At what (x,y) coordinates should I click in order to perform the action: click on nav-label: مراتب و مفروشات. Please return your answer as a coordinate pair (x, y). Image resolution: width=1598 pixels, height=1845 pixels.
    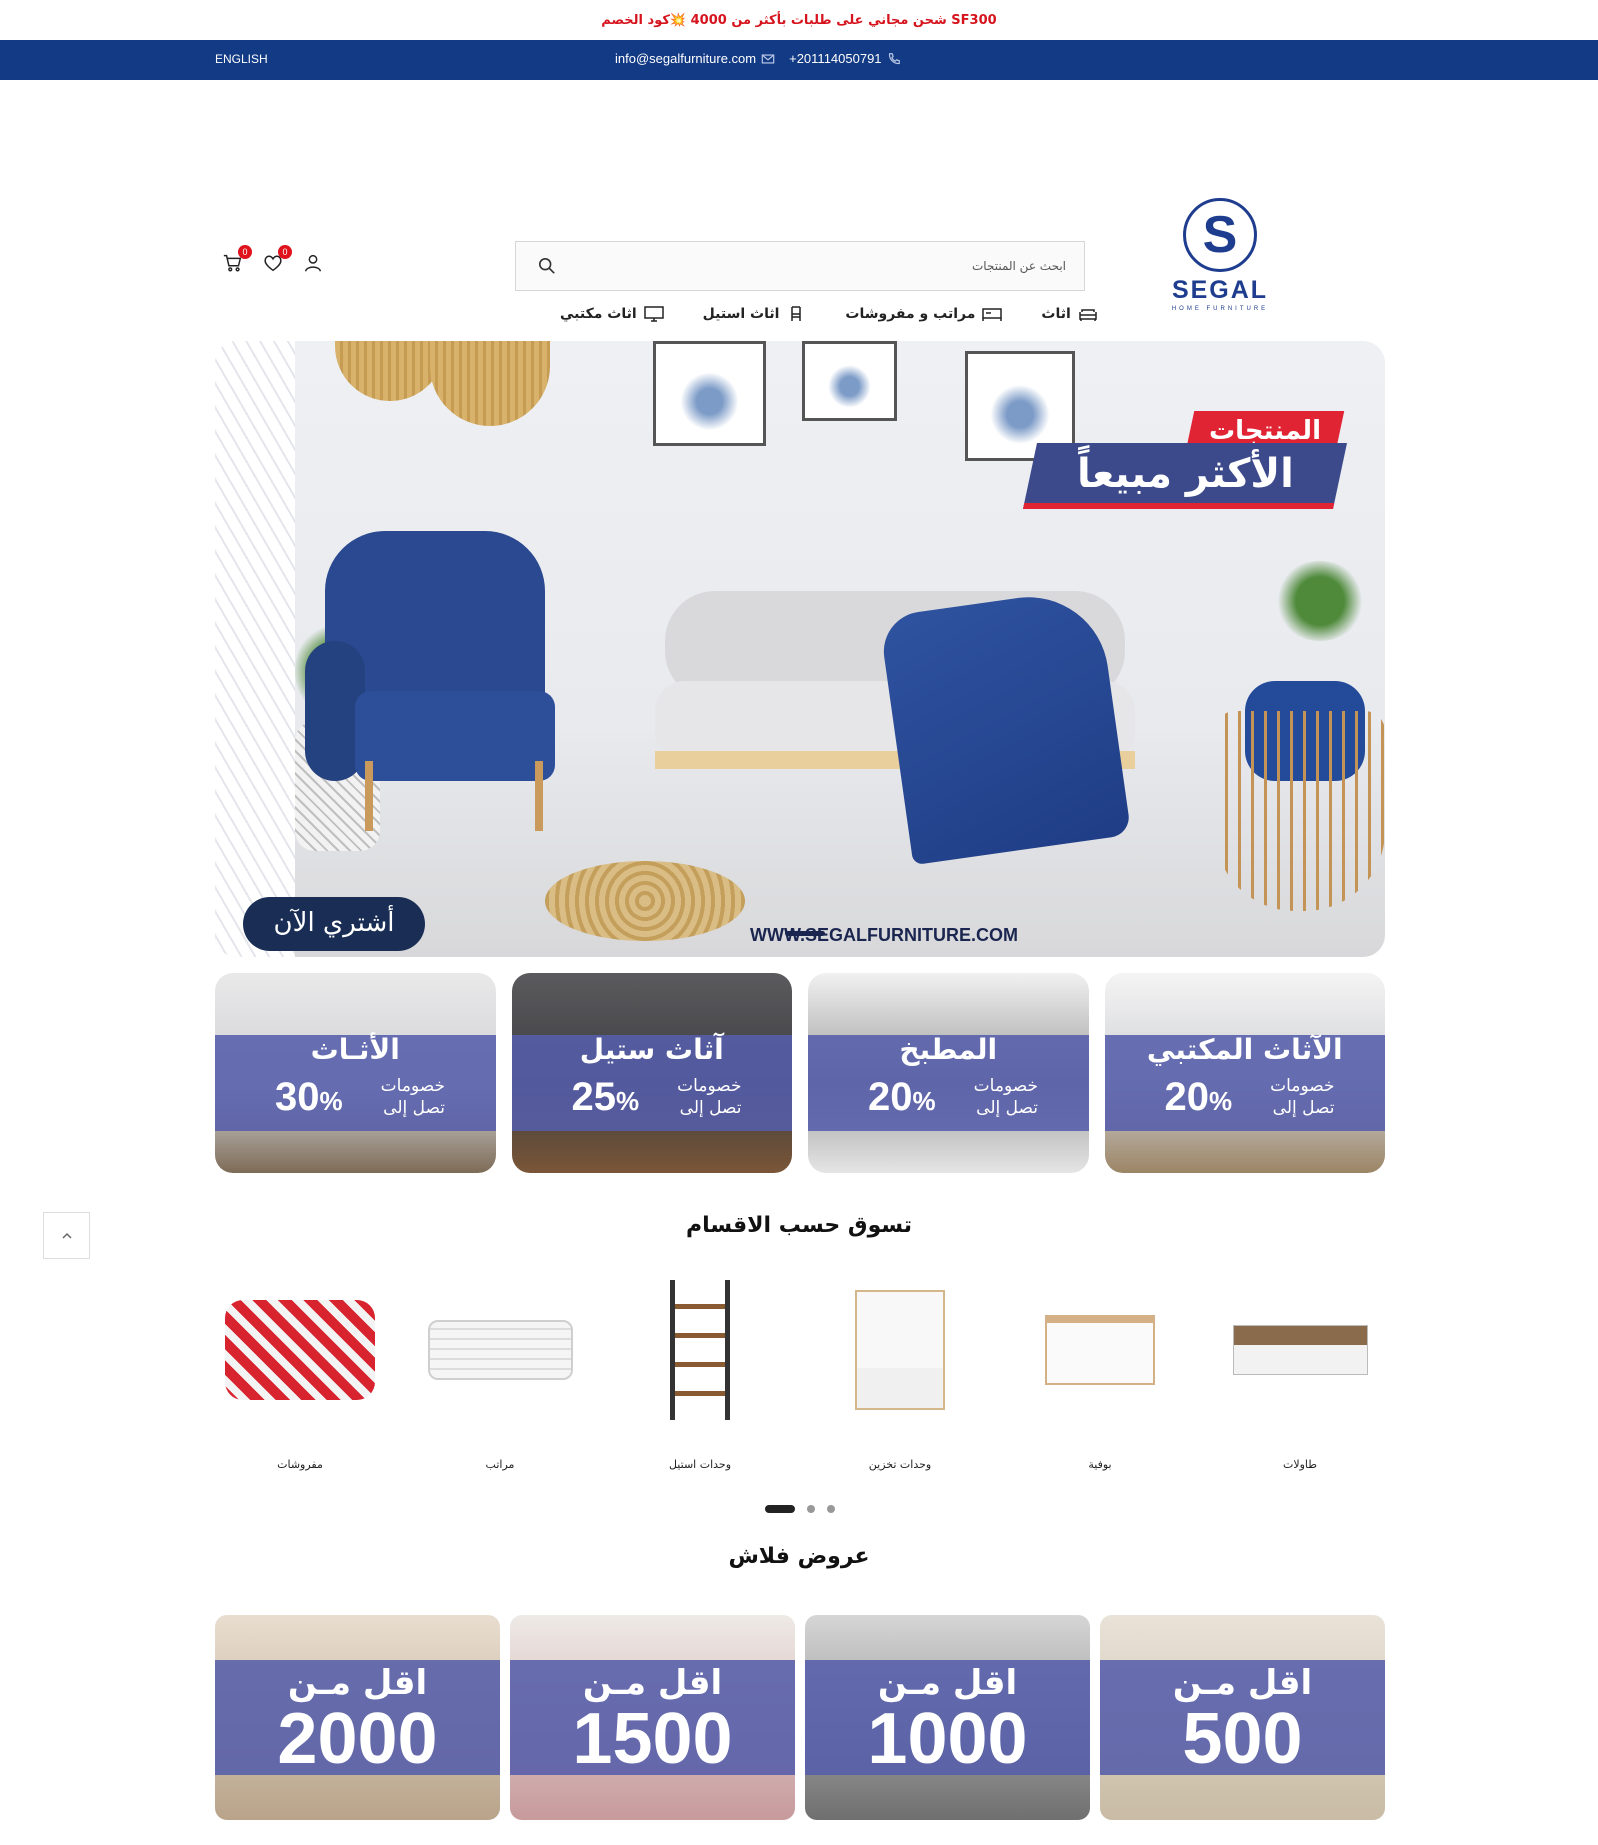
    Looking at the image, I should click on (910, 314).